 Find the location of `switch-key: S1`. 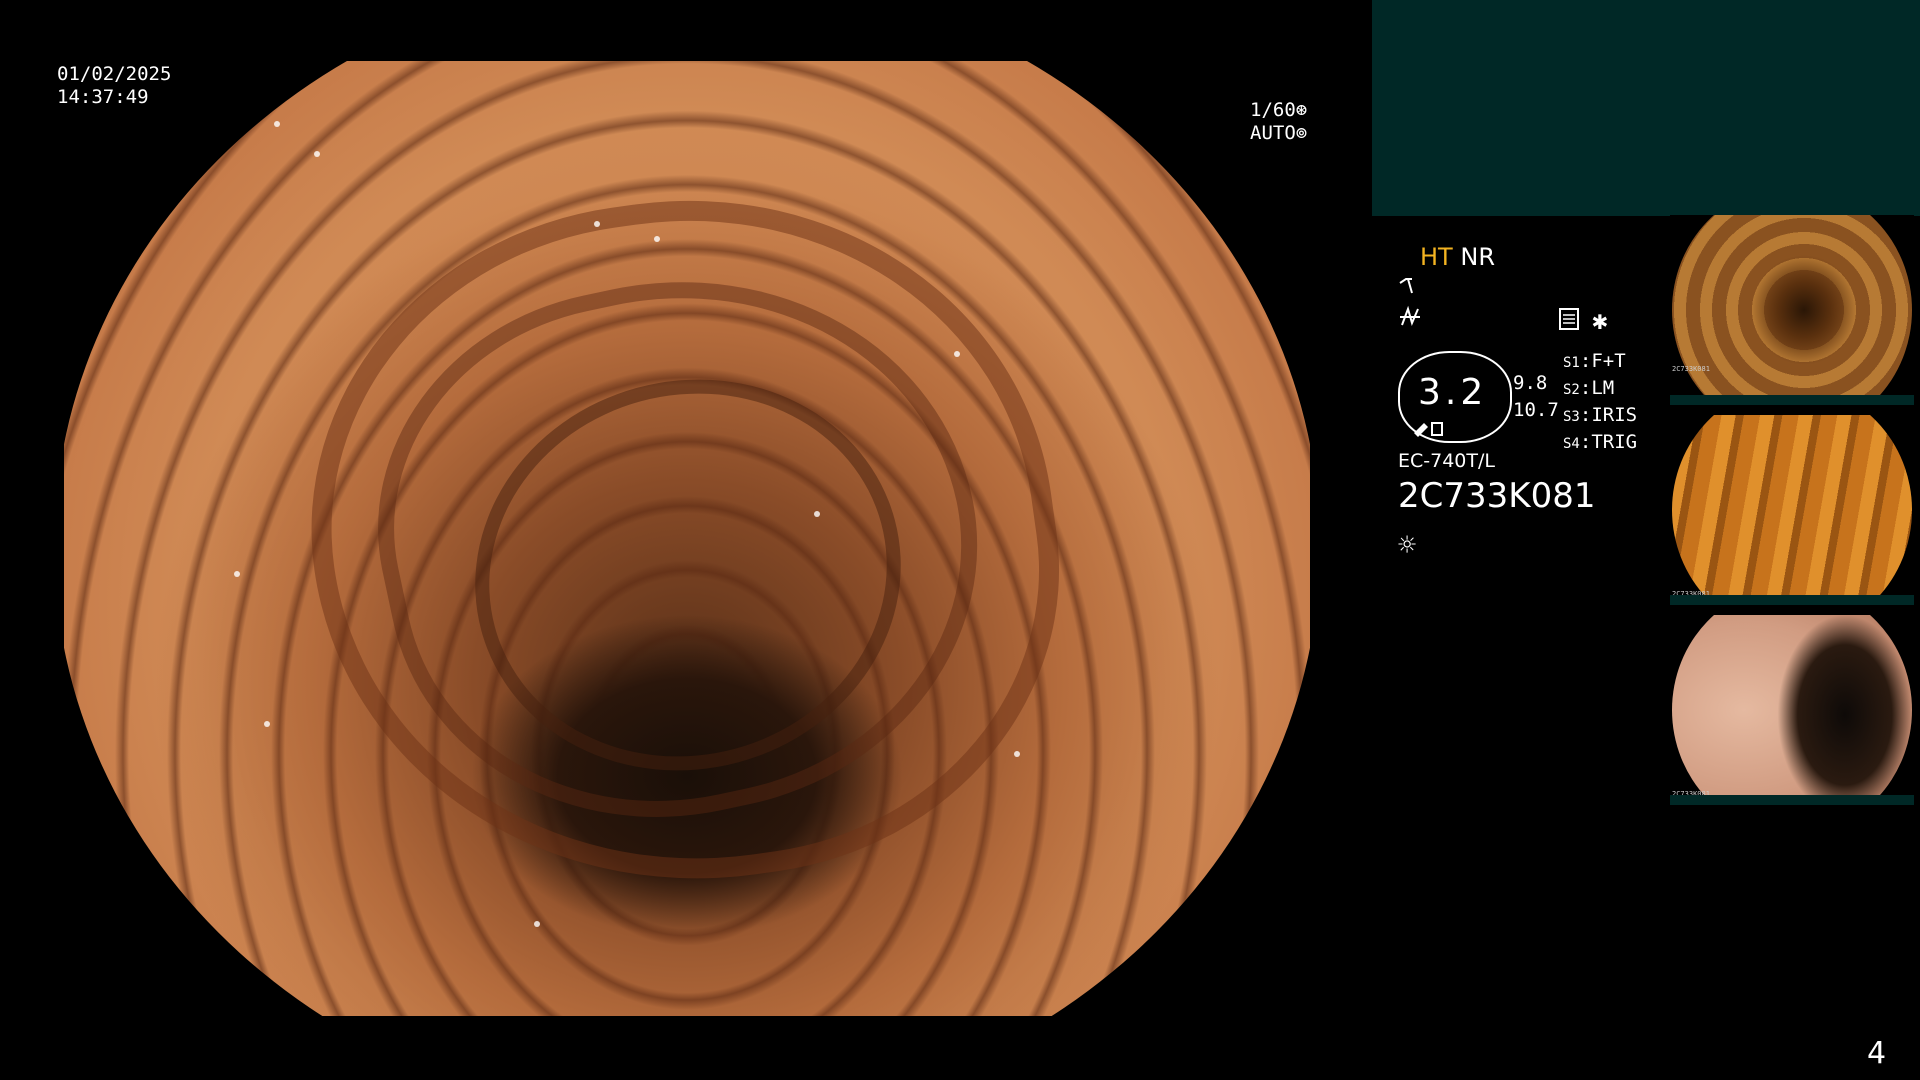

switch-key: S1 is located at coordinates (1571, 363).